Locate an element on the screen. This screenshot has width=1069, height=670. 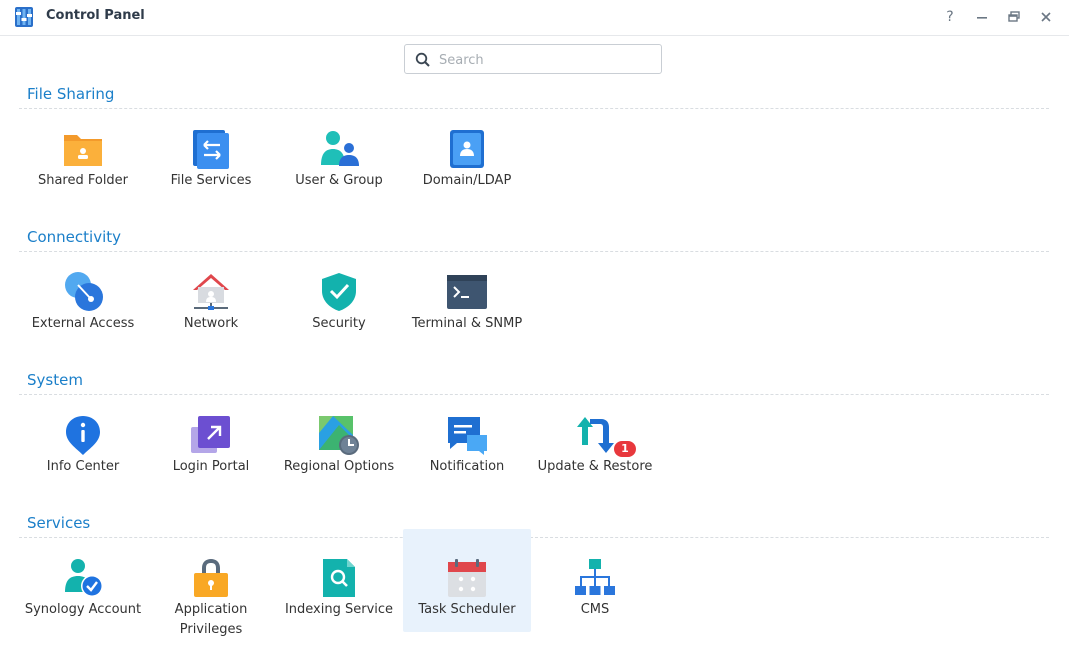
item-synology-account: Synology Account is located at coordinates (83, 587).